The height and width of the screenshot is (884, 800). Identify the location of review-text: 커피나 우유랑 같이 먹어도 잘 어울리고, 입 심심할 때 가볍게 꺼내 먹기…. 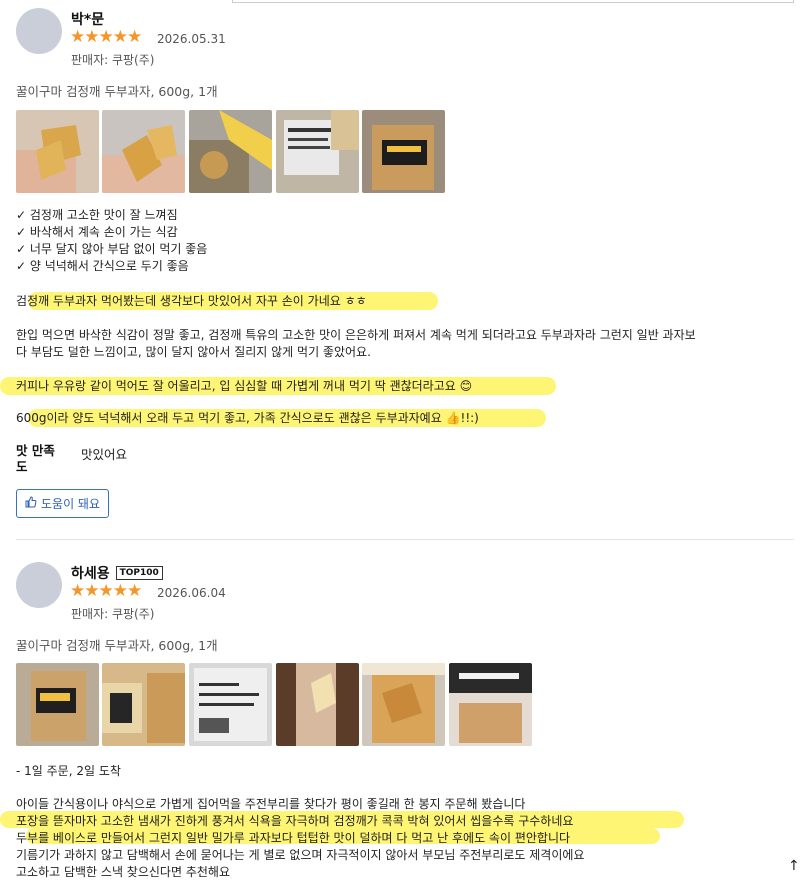
(244, 386).